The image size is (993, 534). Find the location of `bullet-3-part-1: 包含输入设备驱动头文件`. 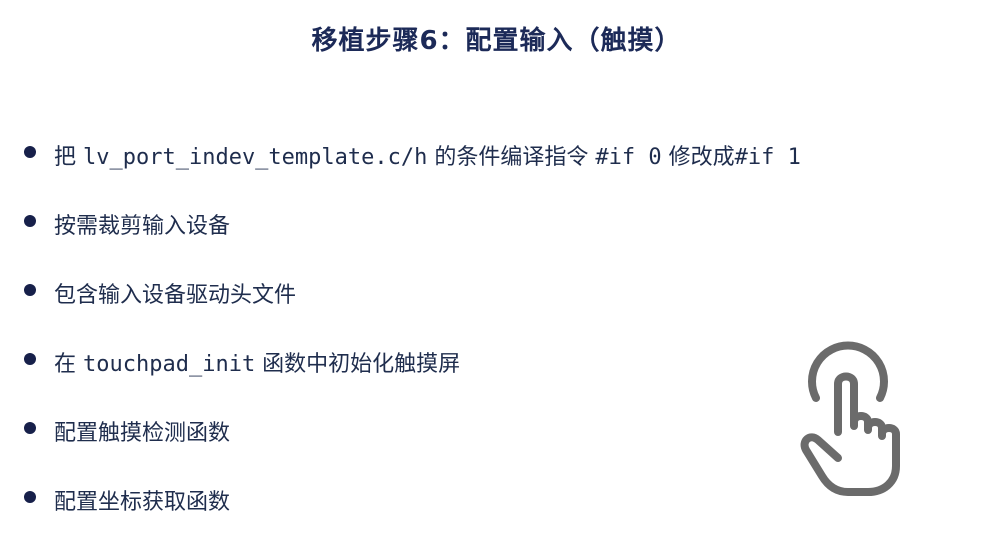

bullet-3-part-1: 包含输入设备驱动头文件 is located at coordinates (175, 295).